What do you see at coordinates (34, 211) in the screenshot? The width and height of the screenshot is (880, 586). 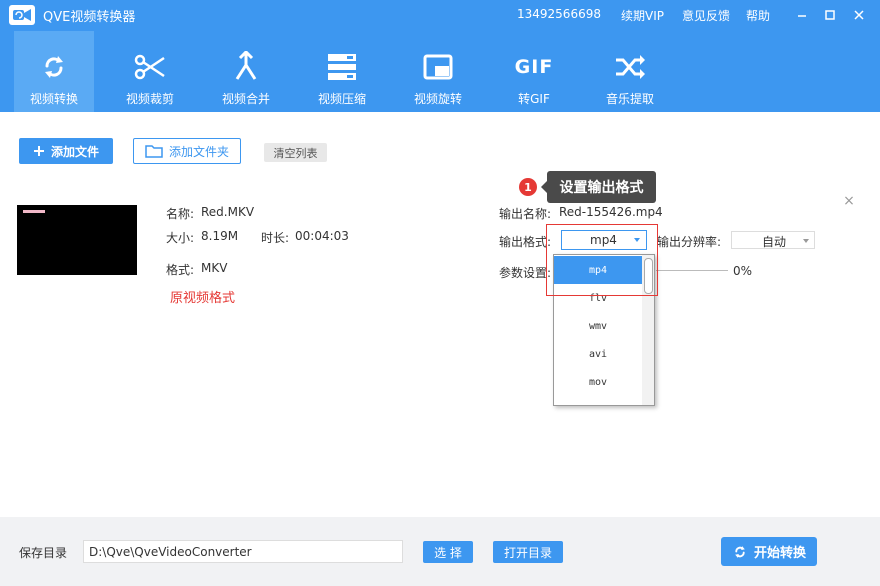 I see `thumbnail-mark` at bounding box center [34, 211].